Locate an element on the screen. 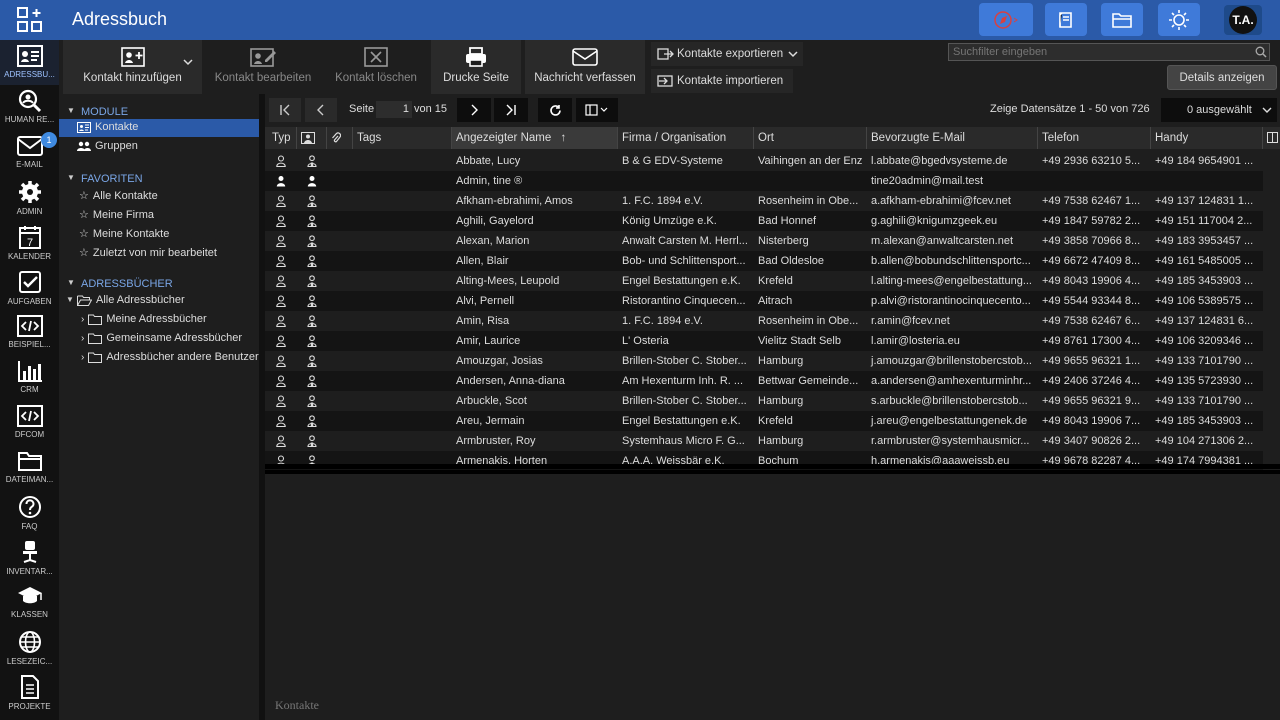 The height and width of the screenshot is (720, 1280). export-contacts-button: Kontakte exportieren is located at coordinates (727, 54).